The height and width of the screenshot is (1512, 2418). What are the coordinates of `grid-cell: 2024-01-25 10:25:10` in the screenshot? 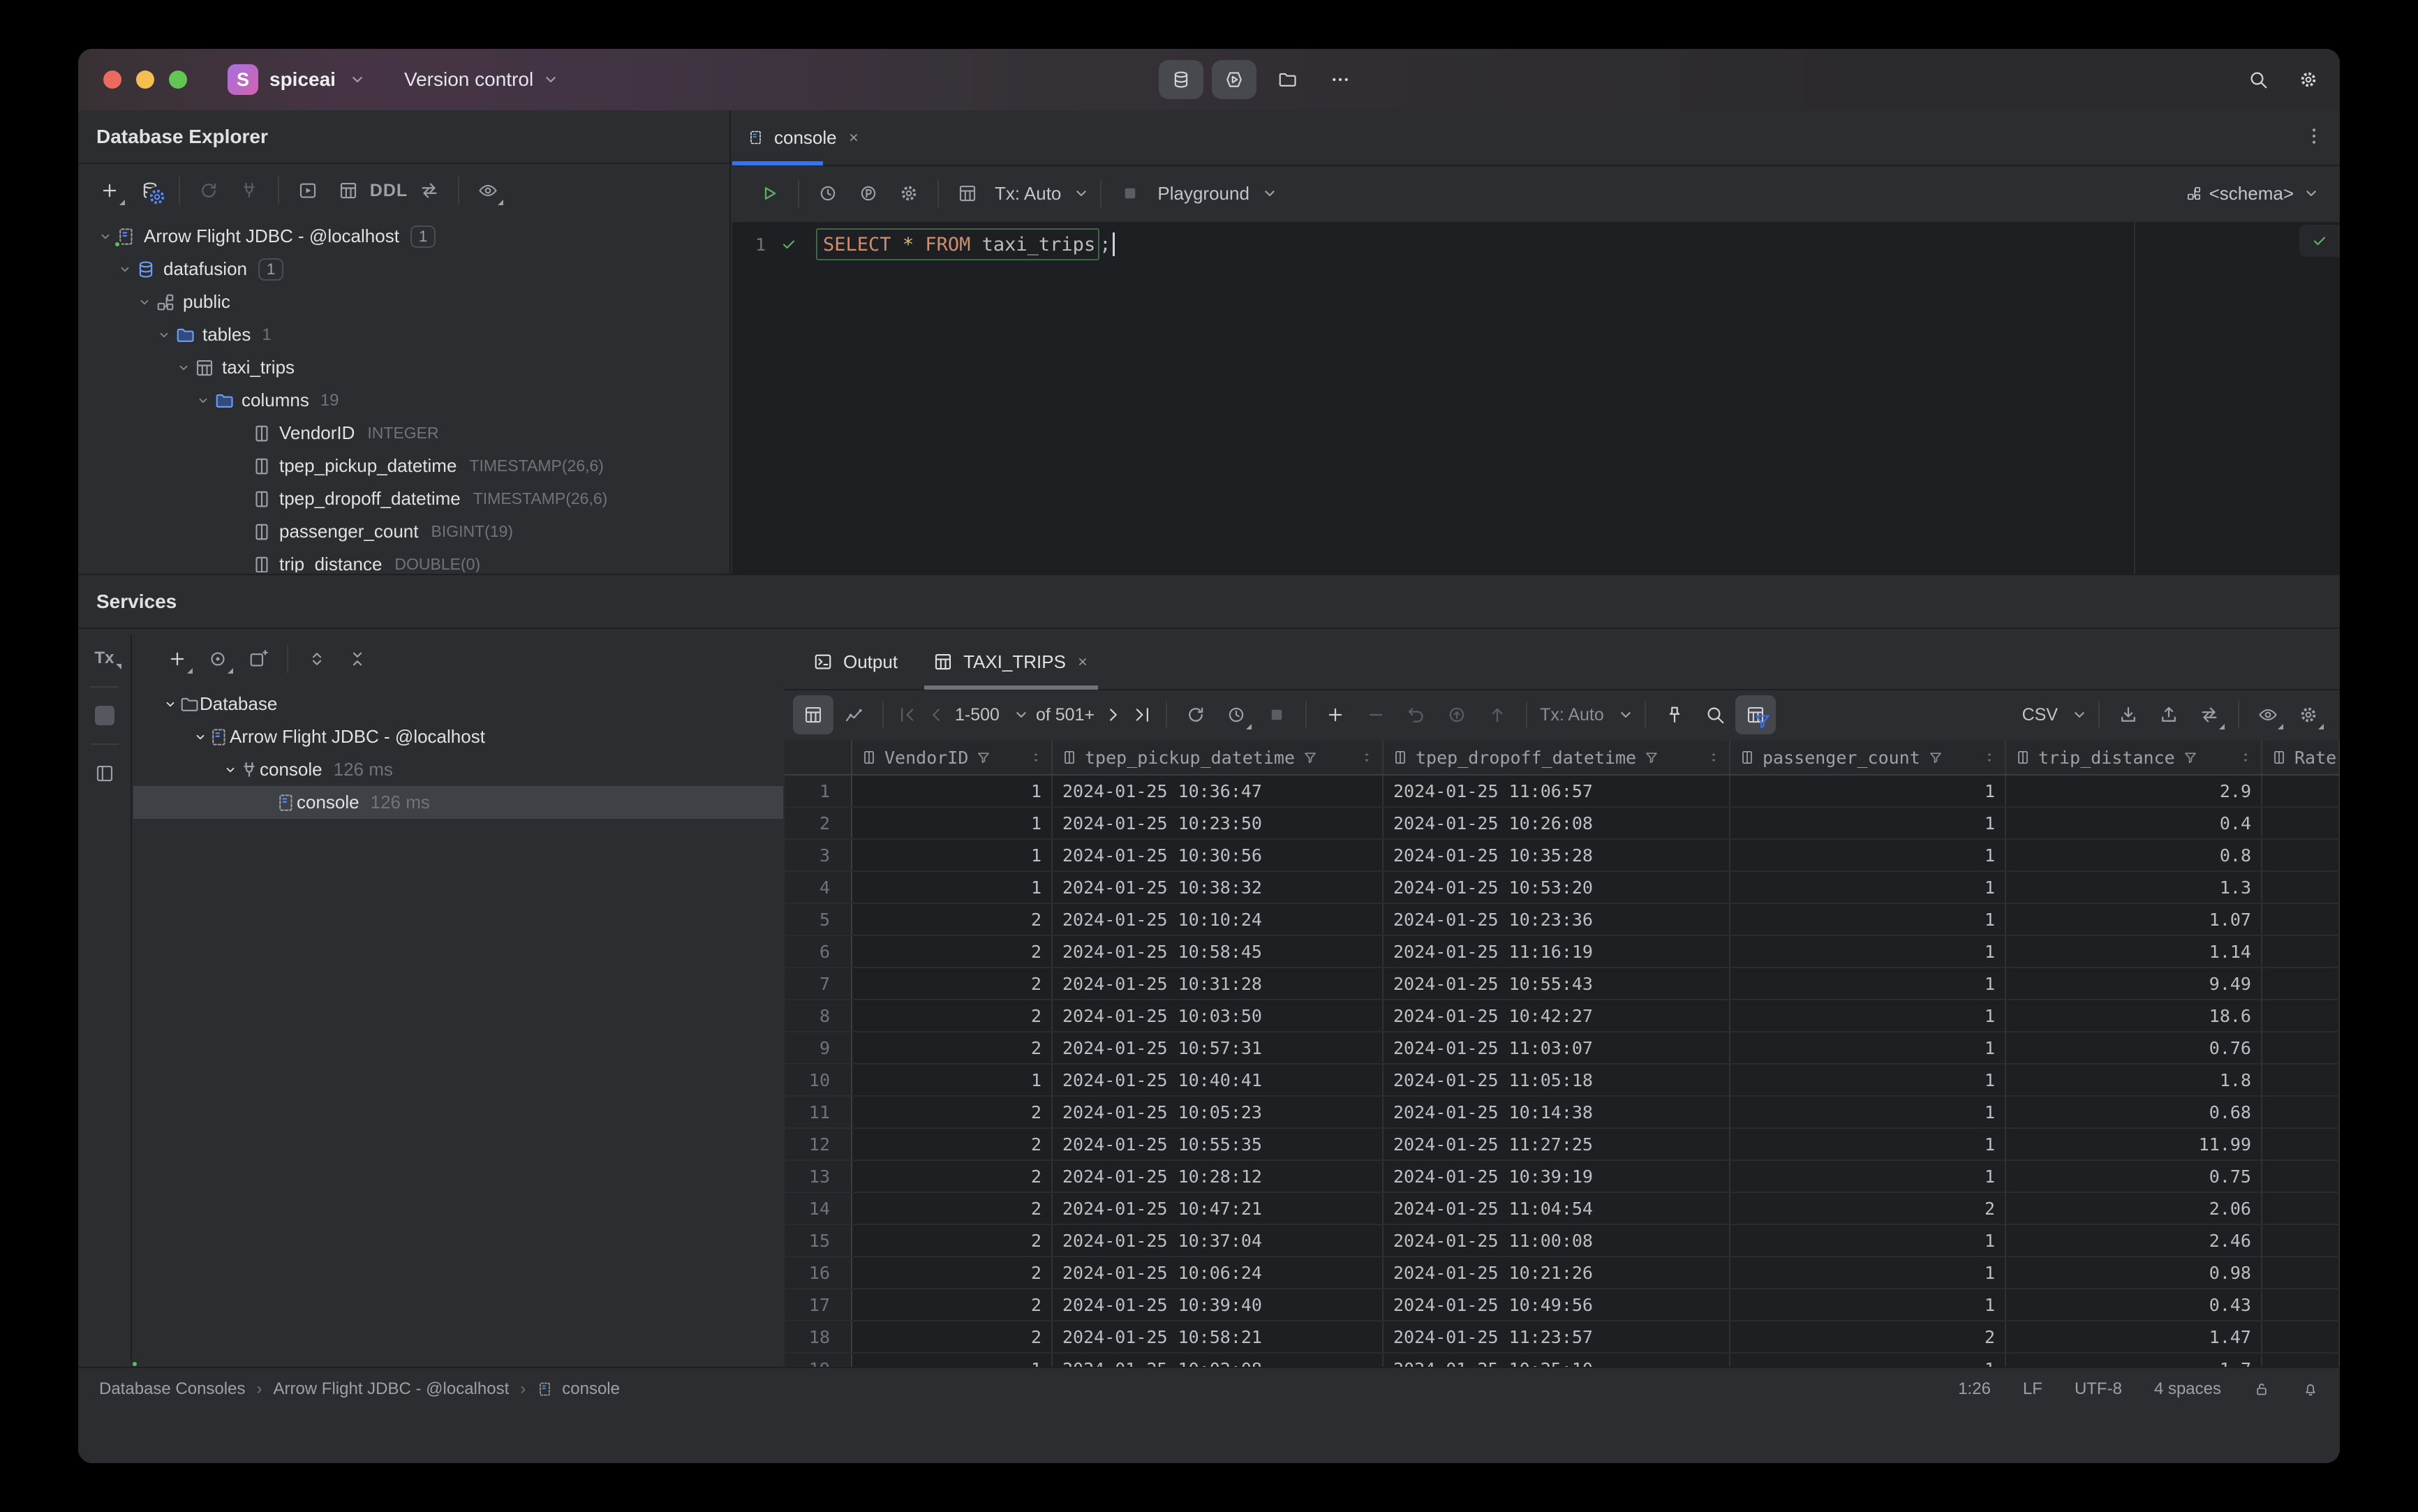 It's located at (1557, 1360).